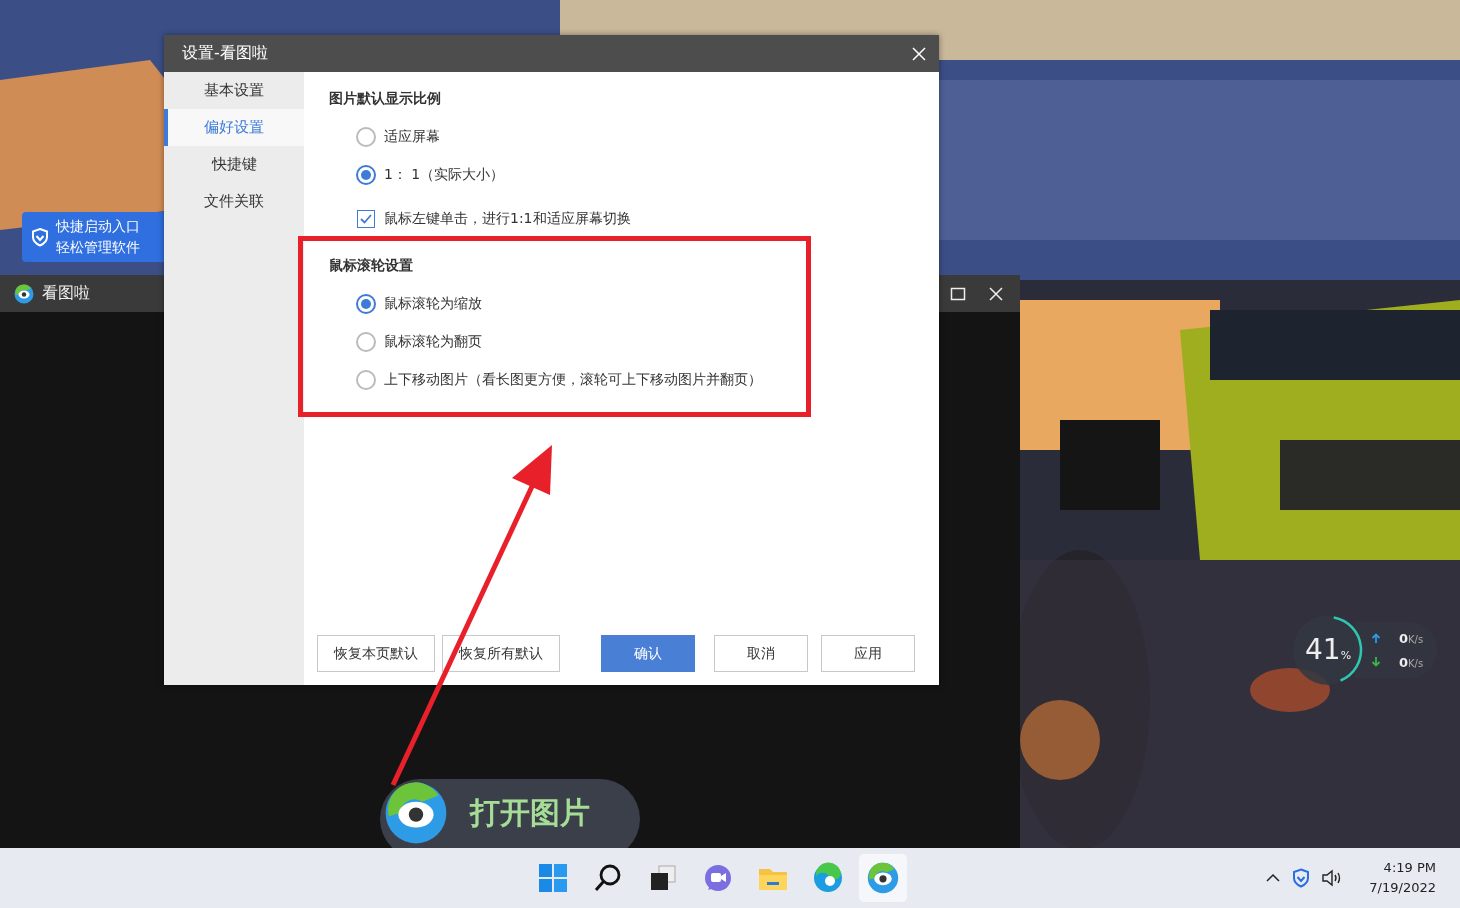 This screenshot has height=908, width=1460. I want to click on start-icon, so click(553, 878).